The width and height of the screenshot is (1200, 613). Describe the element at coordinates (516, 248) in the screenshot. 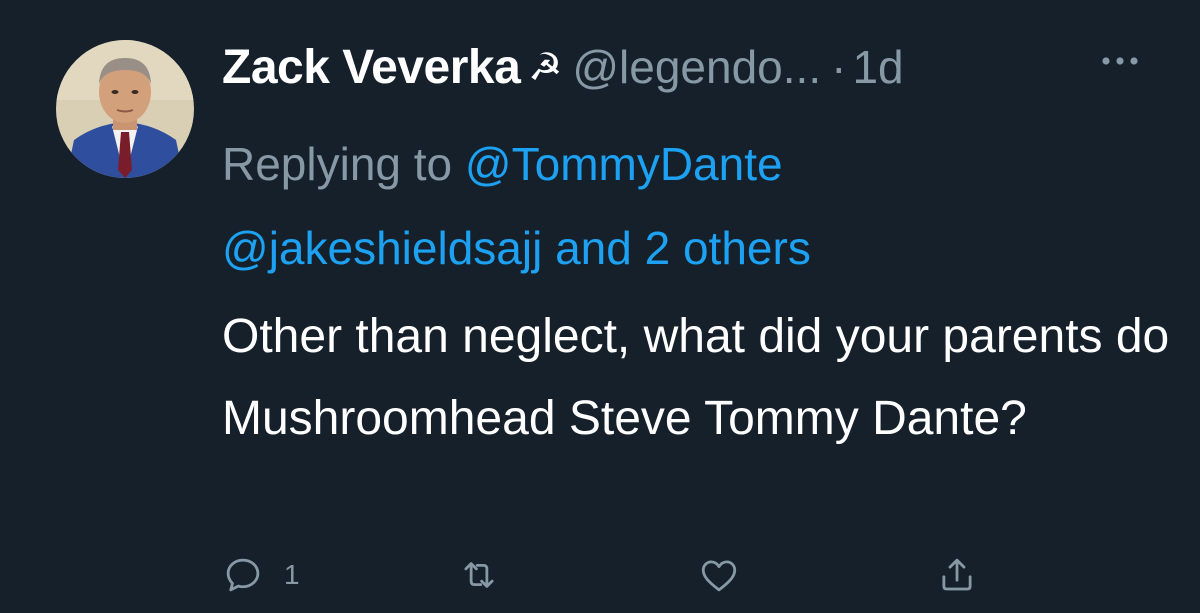

I see `mention-link-others: @jakeshieldsajj and 2 others` at that location.